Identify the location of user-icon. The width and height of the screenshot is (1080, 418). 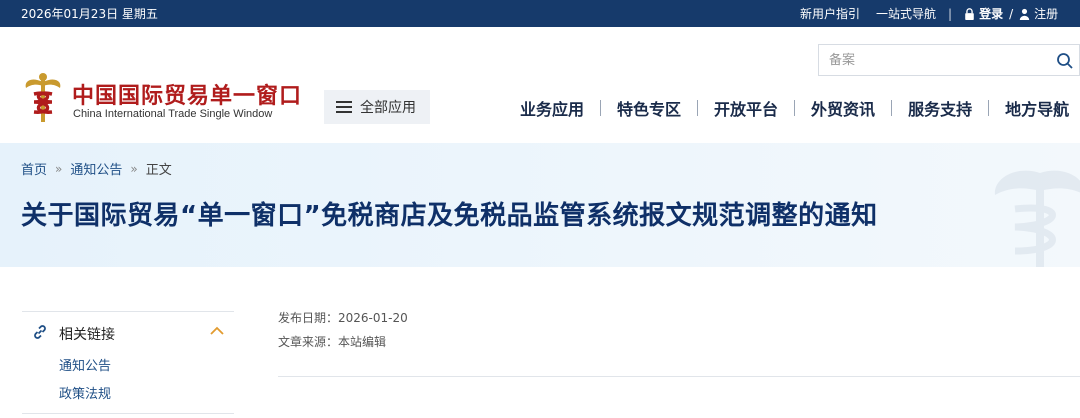
(1024, 14).